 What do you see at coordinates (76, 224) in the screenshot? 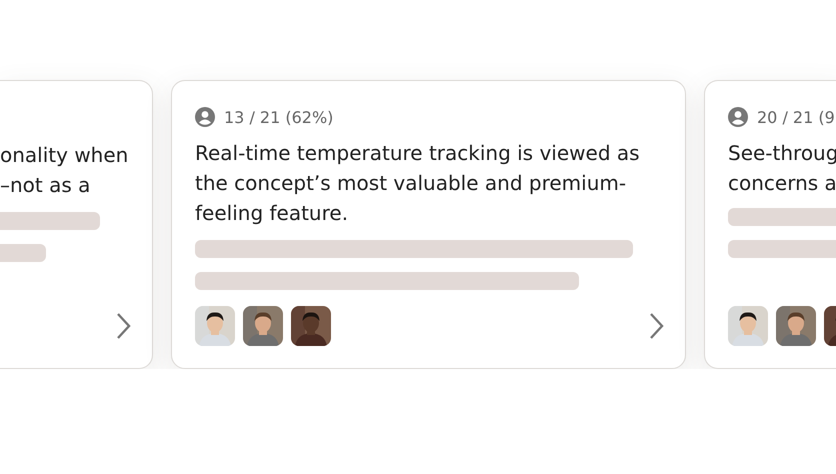
I see `insight-card: onality when –not as a` at bounding box center [76, 224].